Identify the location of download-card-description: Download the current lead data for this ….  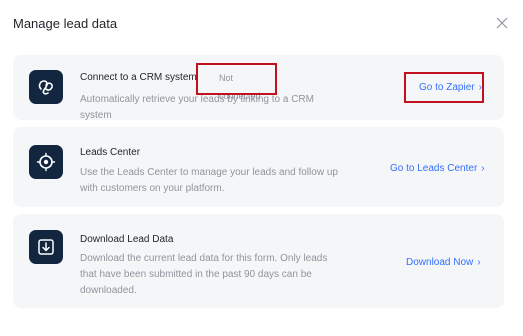
(204, 274).